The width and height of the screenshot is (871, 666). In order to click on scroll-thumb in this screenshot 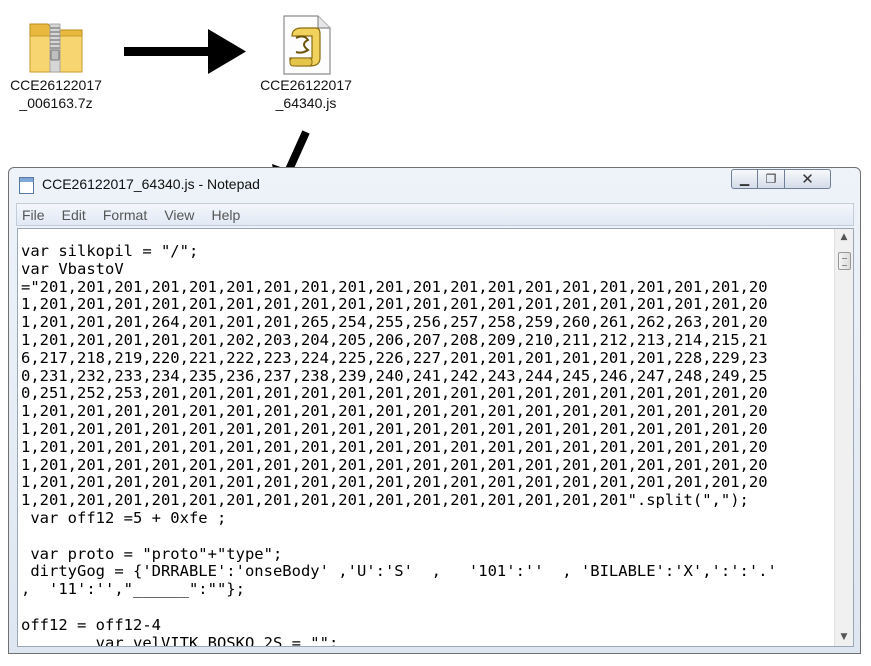, I will do `click(844, 261)`.